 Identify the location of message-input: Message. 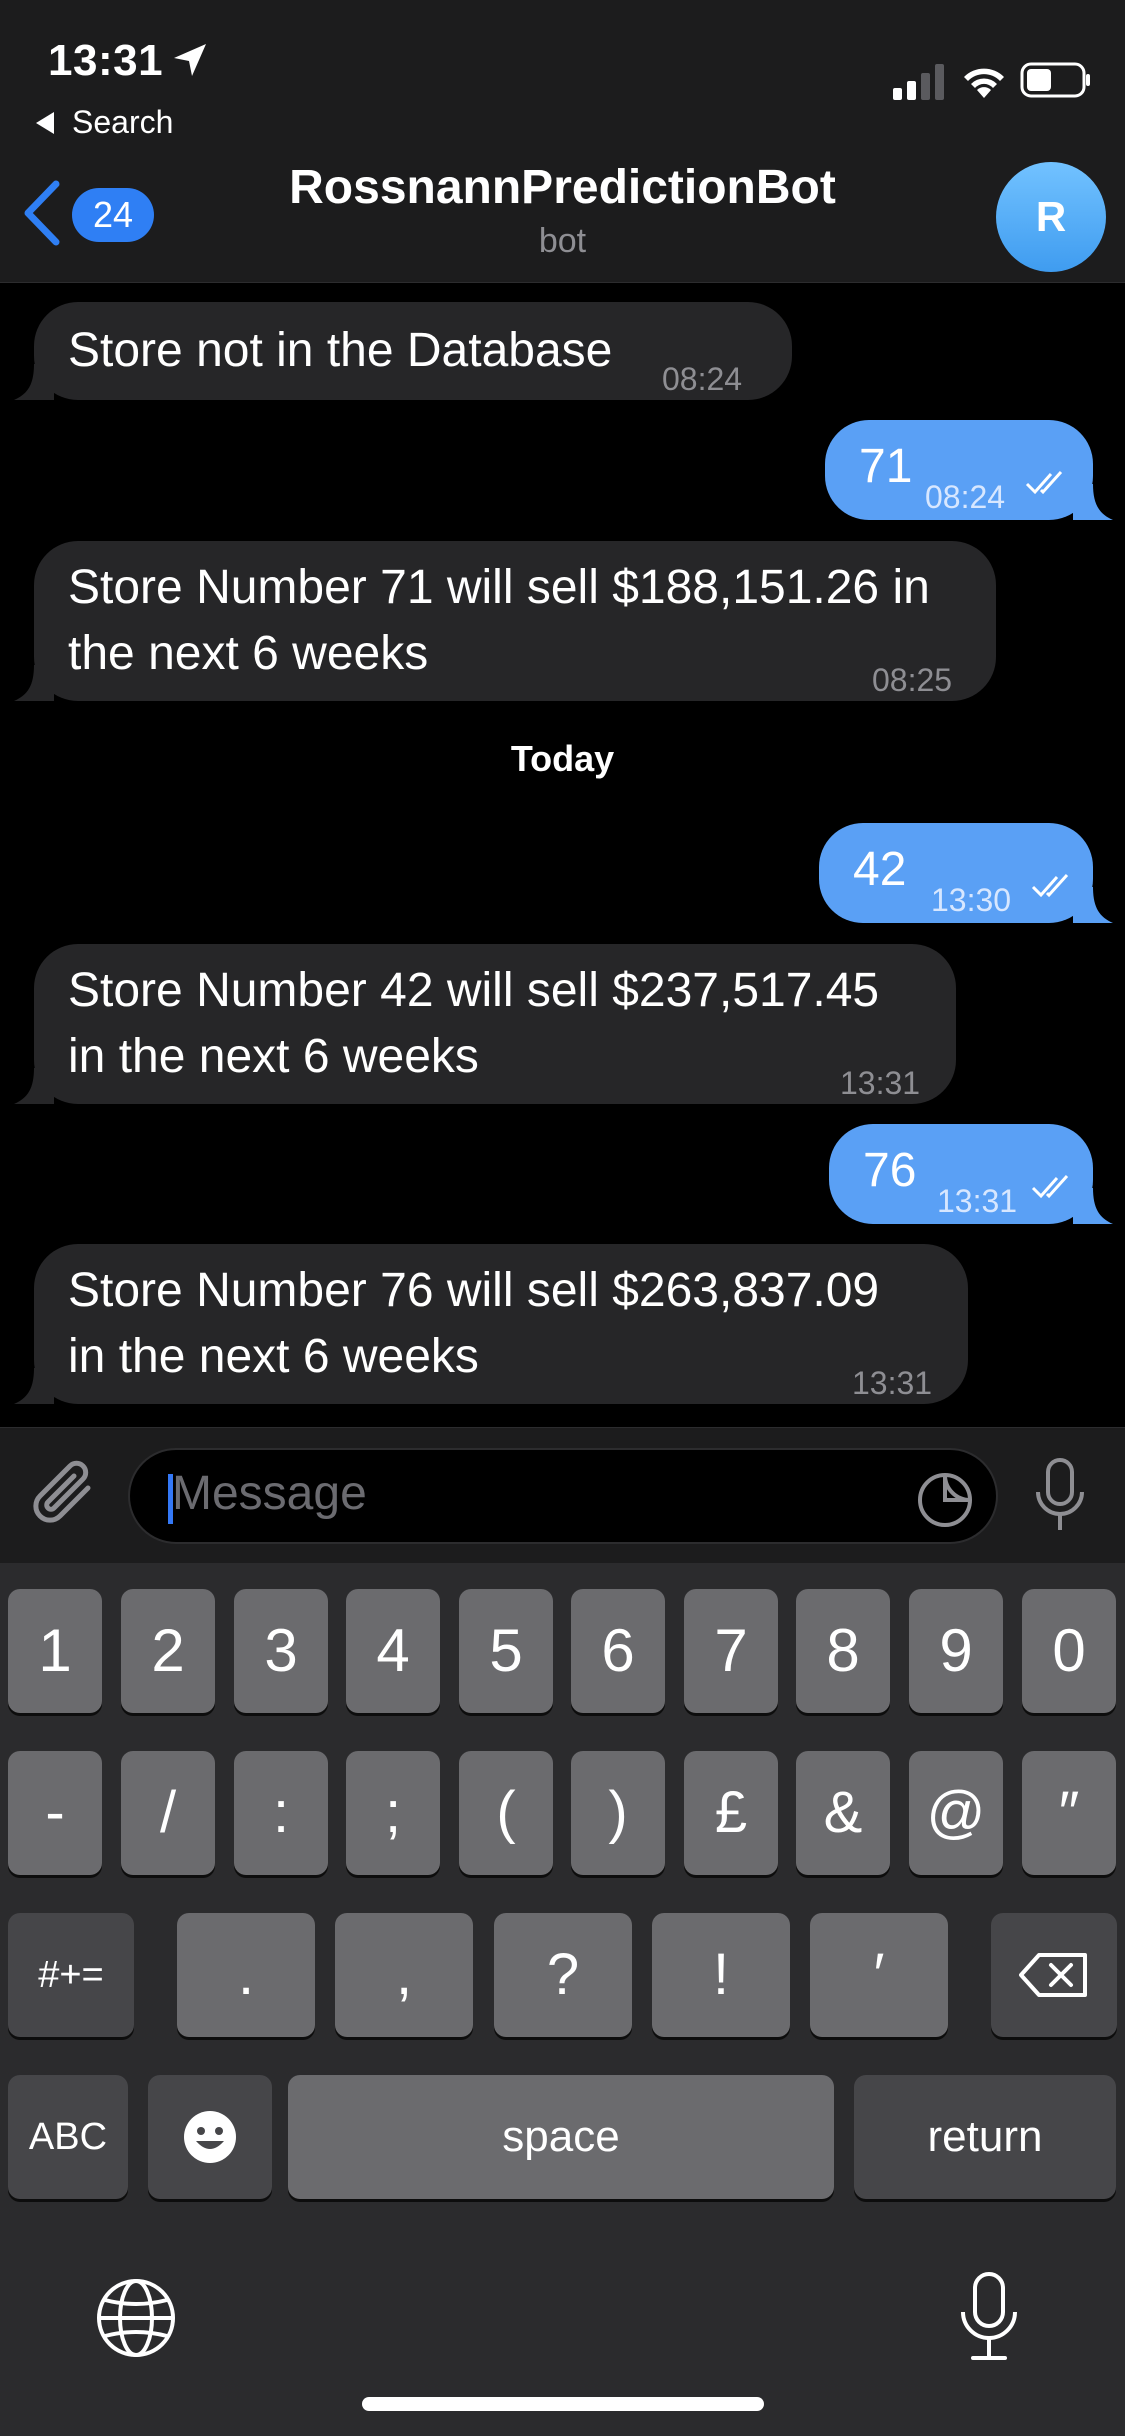
(563, 1496).